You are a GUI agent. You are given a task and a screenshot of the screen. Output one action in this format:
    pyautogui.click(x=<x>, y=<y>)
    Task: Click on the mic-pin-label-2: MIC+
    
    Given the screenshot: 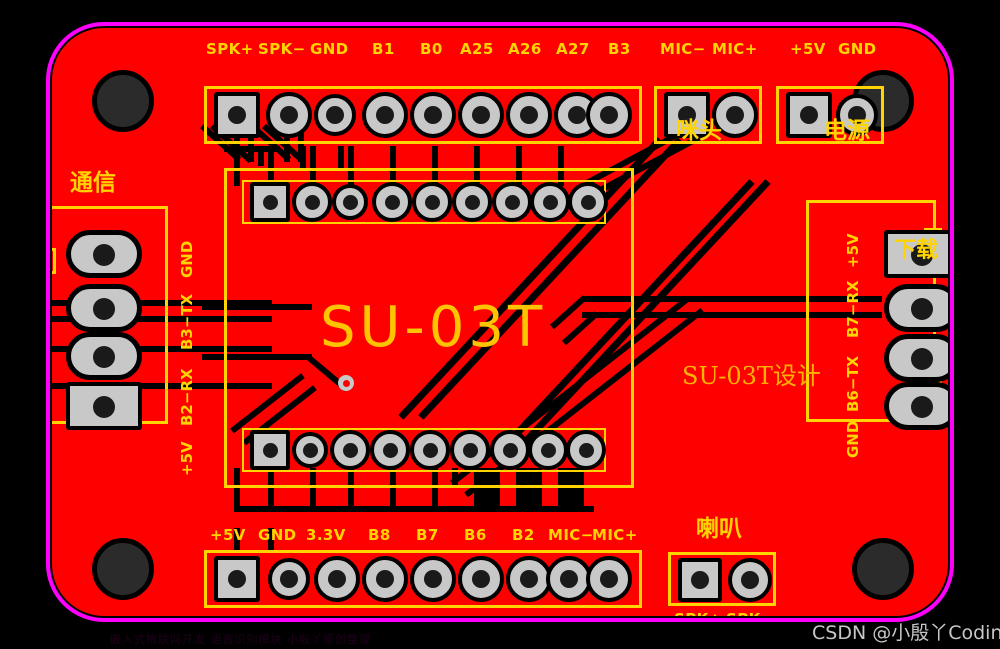 What is the action you would take?
    pyautogui.click(x=735, y=49)
    